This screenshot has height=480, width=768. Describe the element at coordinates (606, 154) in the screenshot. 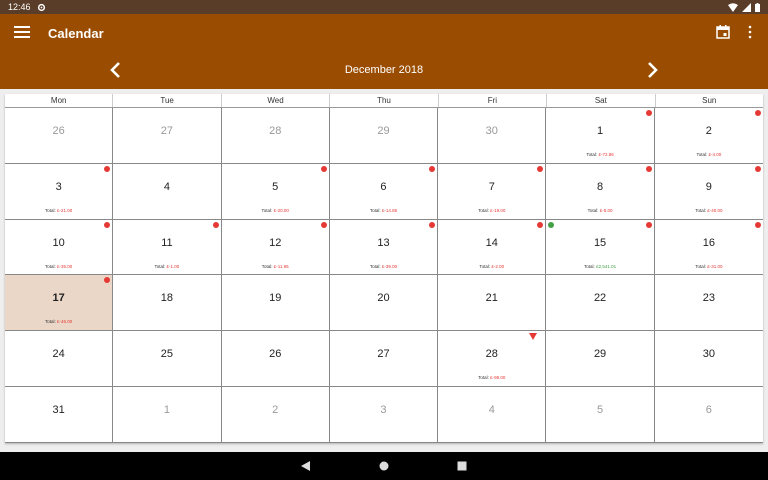

I see `total-amount: £-72.86` at that location.